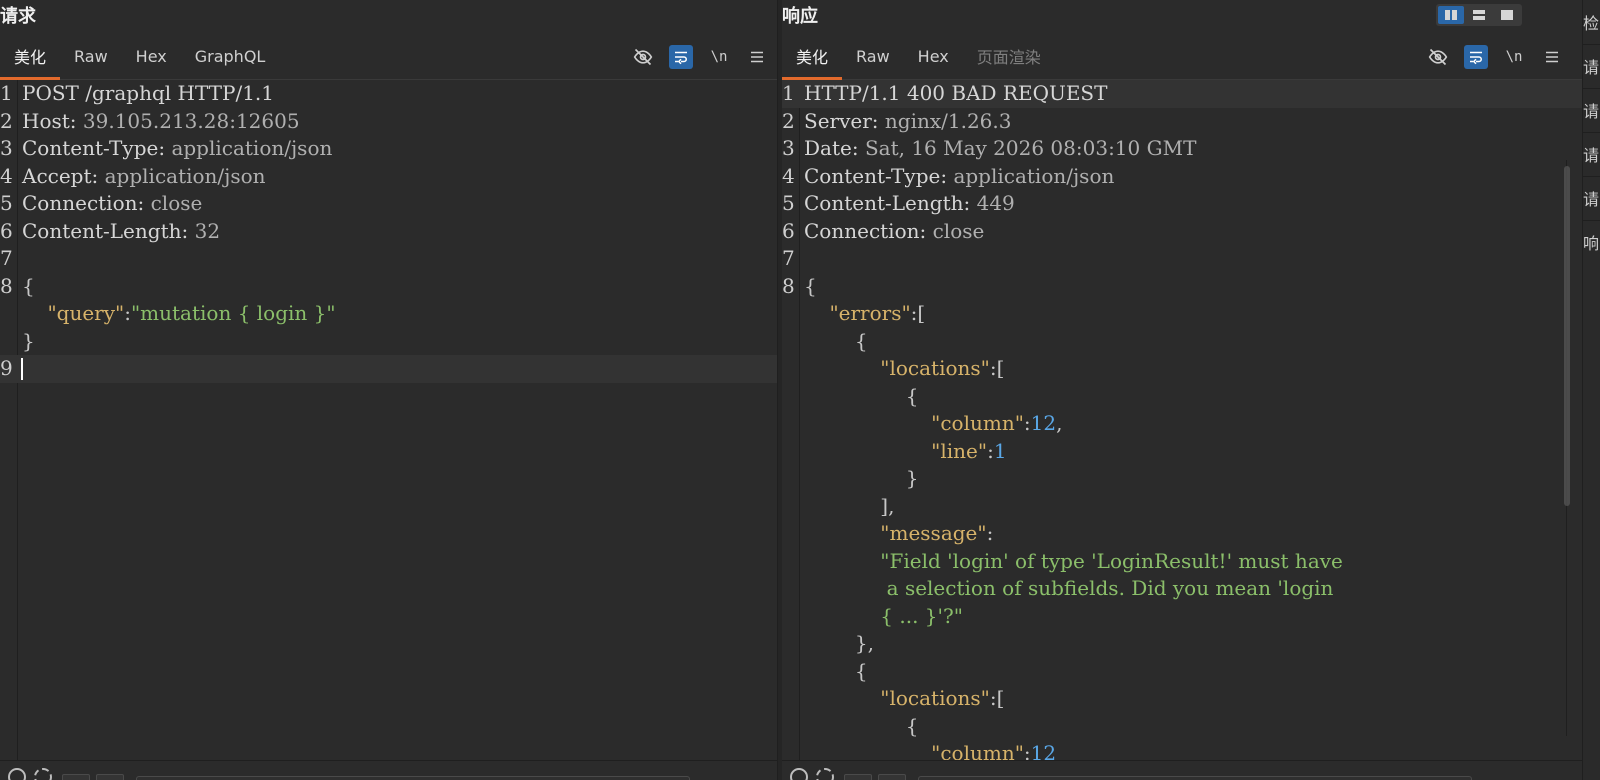 The height and width of the screenshot is (780, 1600). What do you see at coordinates (1182, 397) in the screenshot?
I see `response-line: {` at bounding box center [1182, 397].